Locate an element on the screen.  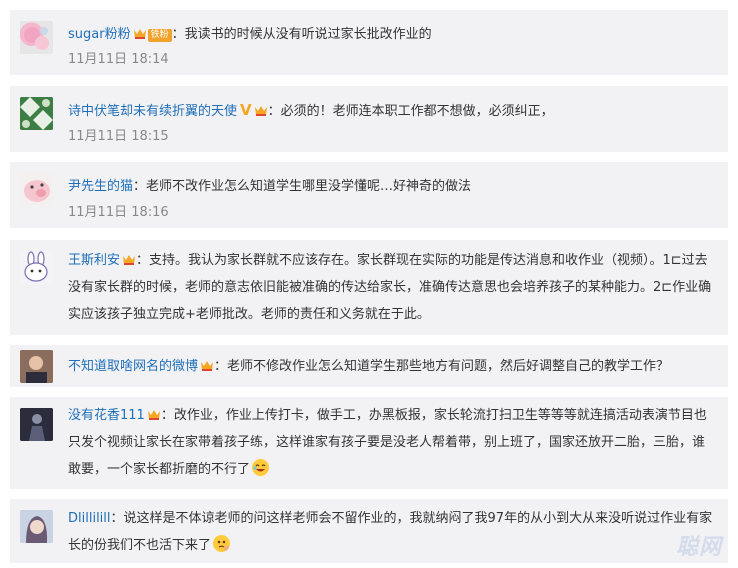
green-pattern-icon is located at coordinates (36, 113).